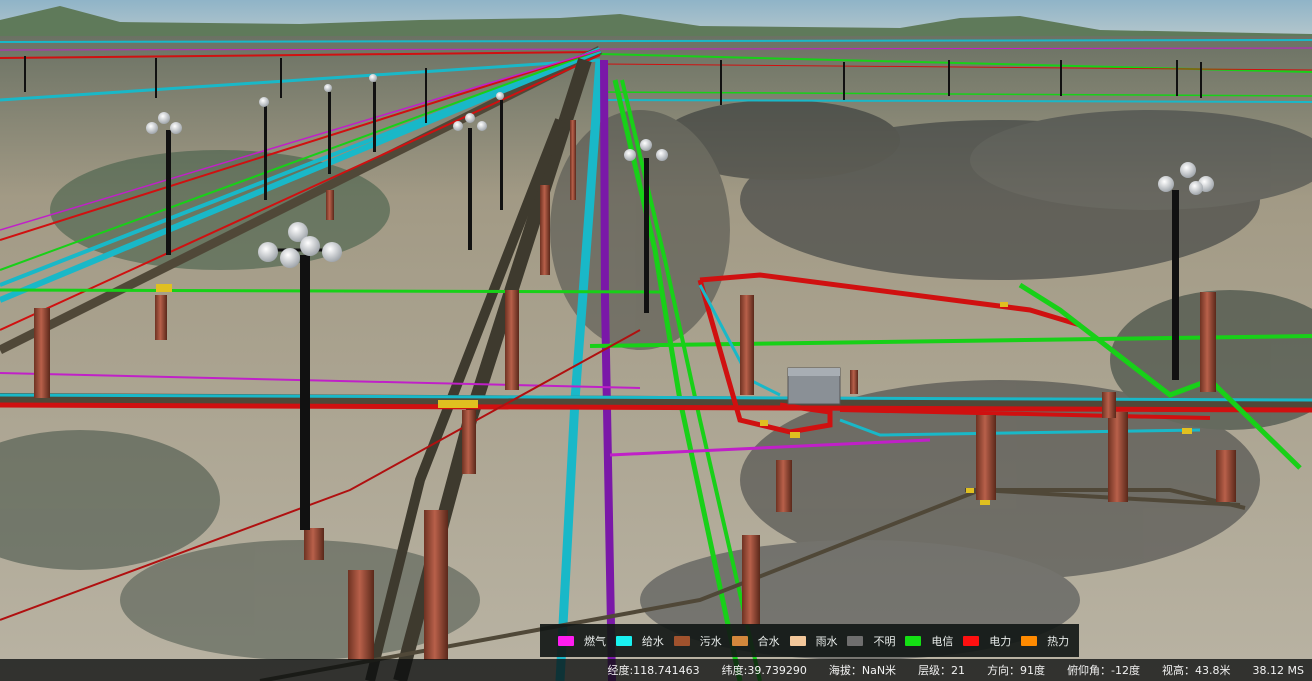 The width and height of the screenshot is (1312, 681). What do you see at coordinates (862, 670) in the screenshot?
I see `altitude-readout: 海拔：NaN米` at bounding box center [862, 670].